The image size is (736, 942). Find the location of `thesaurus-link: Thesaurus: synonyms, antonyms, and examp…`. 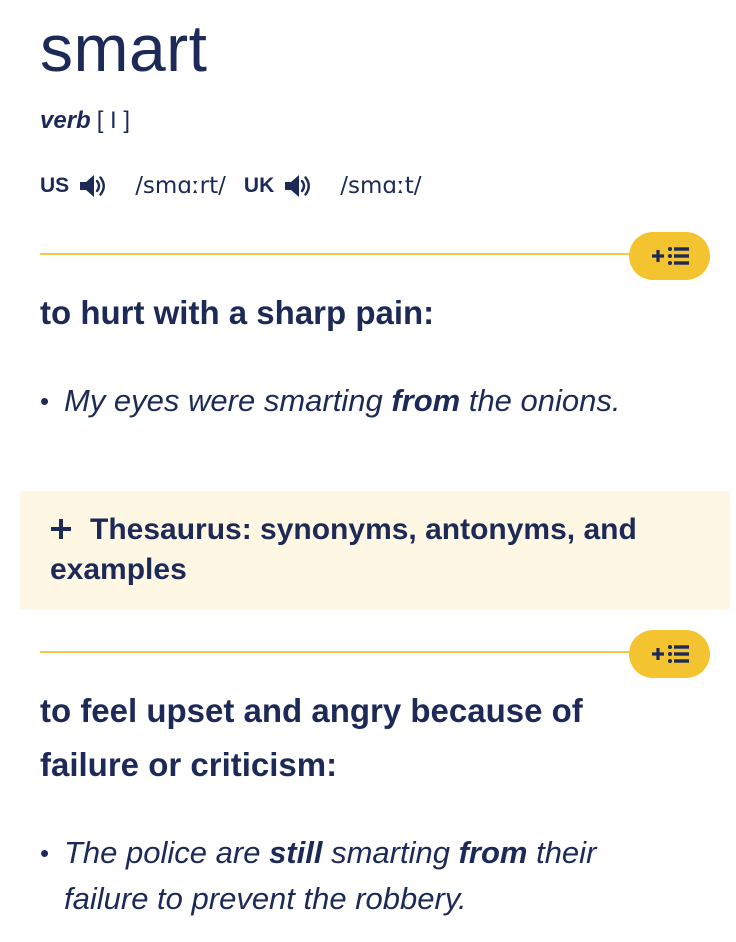

thesaurus-link: Thesaurus: synonyms, antonyms, and examp… is located at coordinates (380, 550).